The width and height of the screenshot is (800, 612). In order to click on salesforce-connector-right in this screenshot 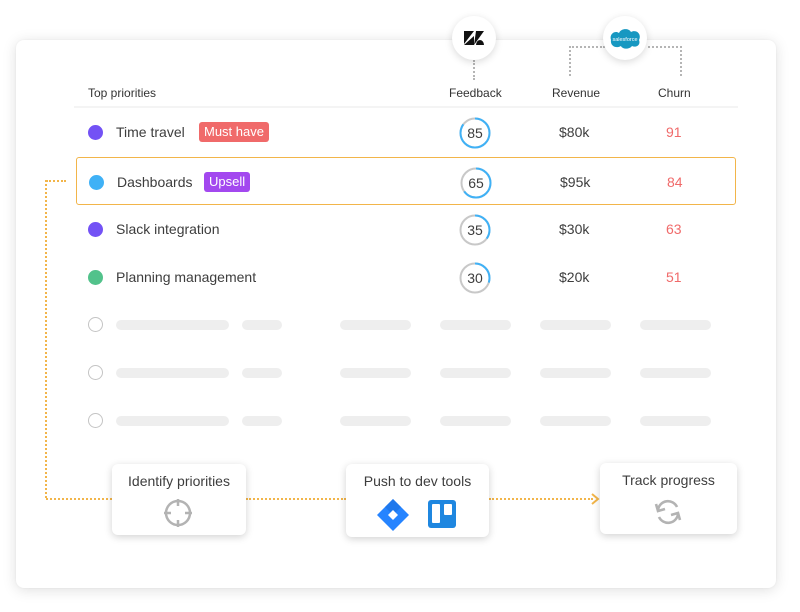, I will do `click(665, 47)`.